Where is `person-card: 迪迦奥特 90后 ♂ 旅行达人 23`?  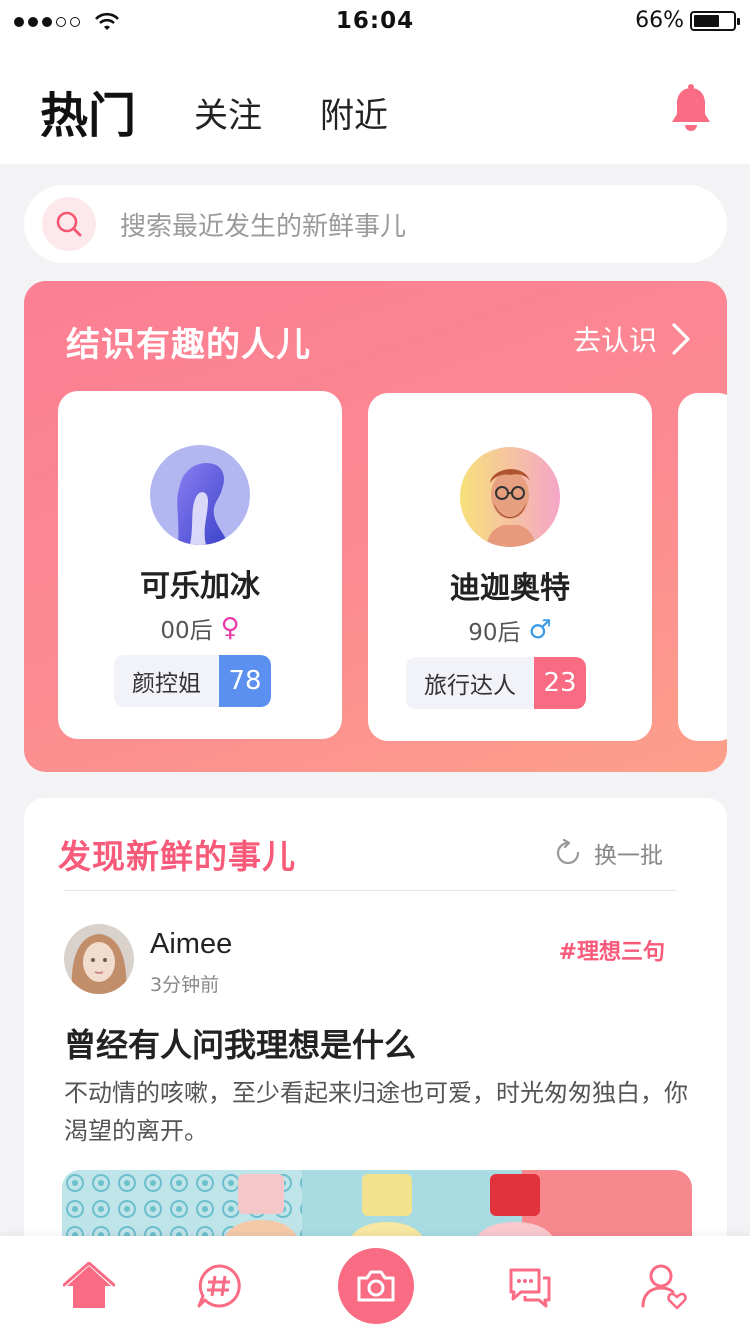
person-card: 迪迦奥特 90后 ♂ 旅行达人 23 is located at coordinates (510, 567).